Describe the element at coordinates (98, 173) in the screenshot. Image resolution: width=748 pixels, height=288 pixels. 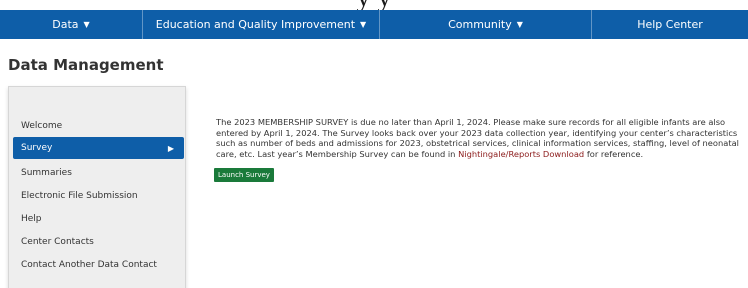
I see `sidebar-item-summaries: Summaries` at that location.